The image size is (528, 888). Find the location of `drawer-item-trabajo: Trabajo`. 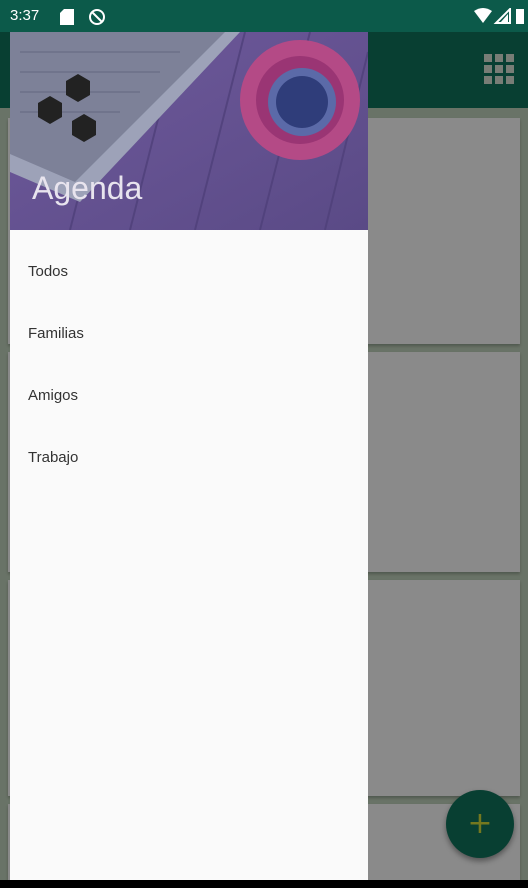

drawer-item-trabajo: Trabajo is located at coordinates (189, 457).